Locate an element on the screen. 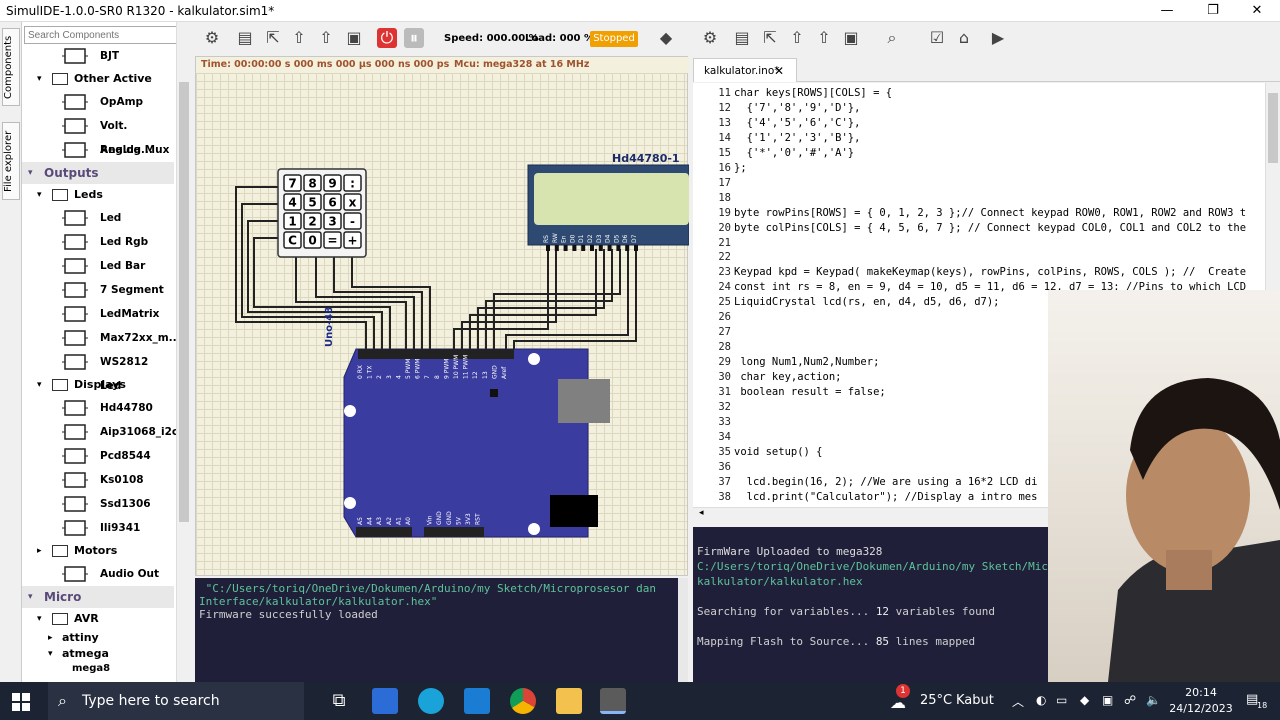  find-icon: ⌕ is located at coordinates (892, 38).